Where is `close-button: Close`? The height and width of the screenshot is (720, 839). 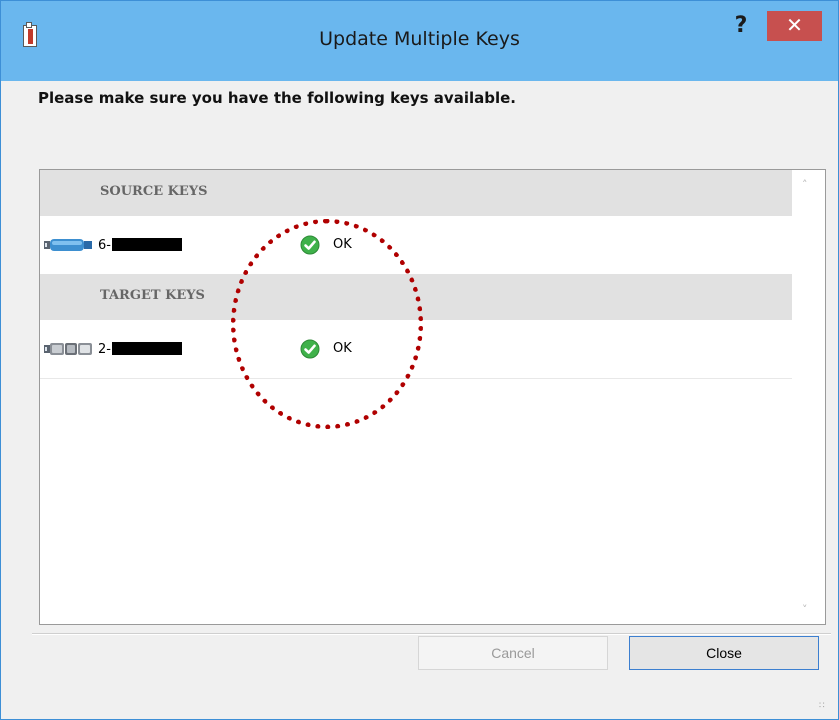
close-button: Close is located at coordinates (724, 653).